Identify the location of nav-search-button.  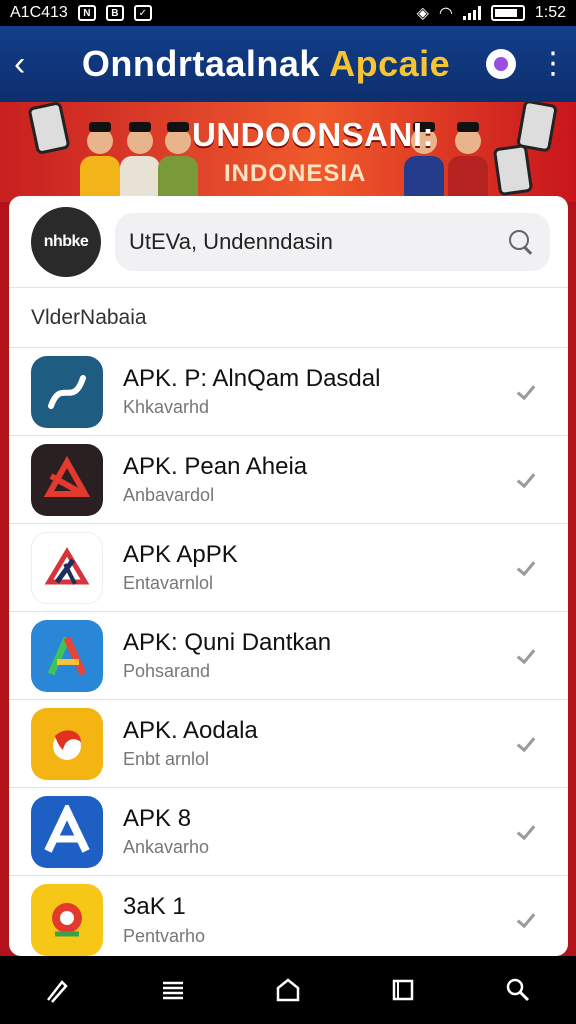
(518, 990).